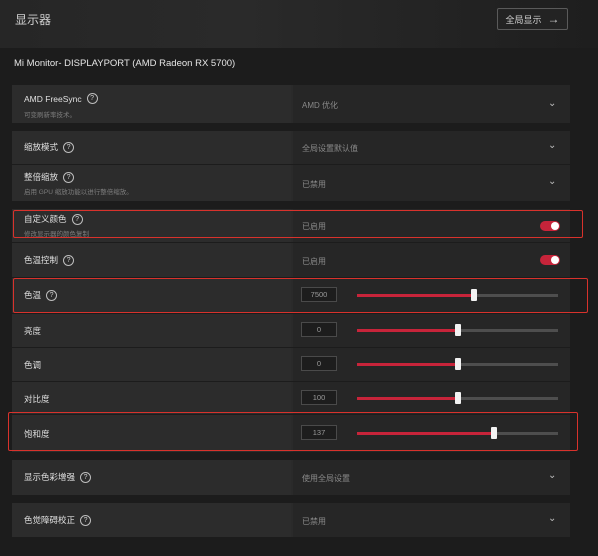 The image size is (598, 556). What do you see at coordinates (314, 521) in the screenshot?
I see `color-blind-dropdown: 已禁用` at bounding box center [314, 521].